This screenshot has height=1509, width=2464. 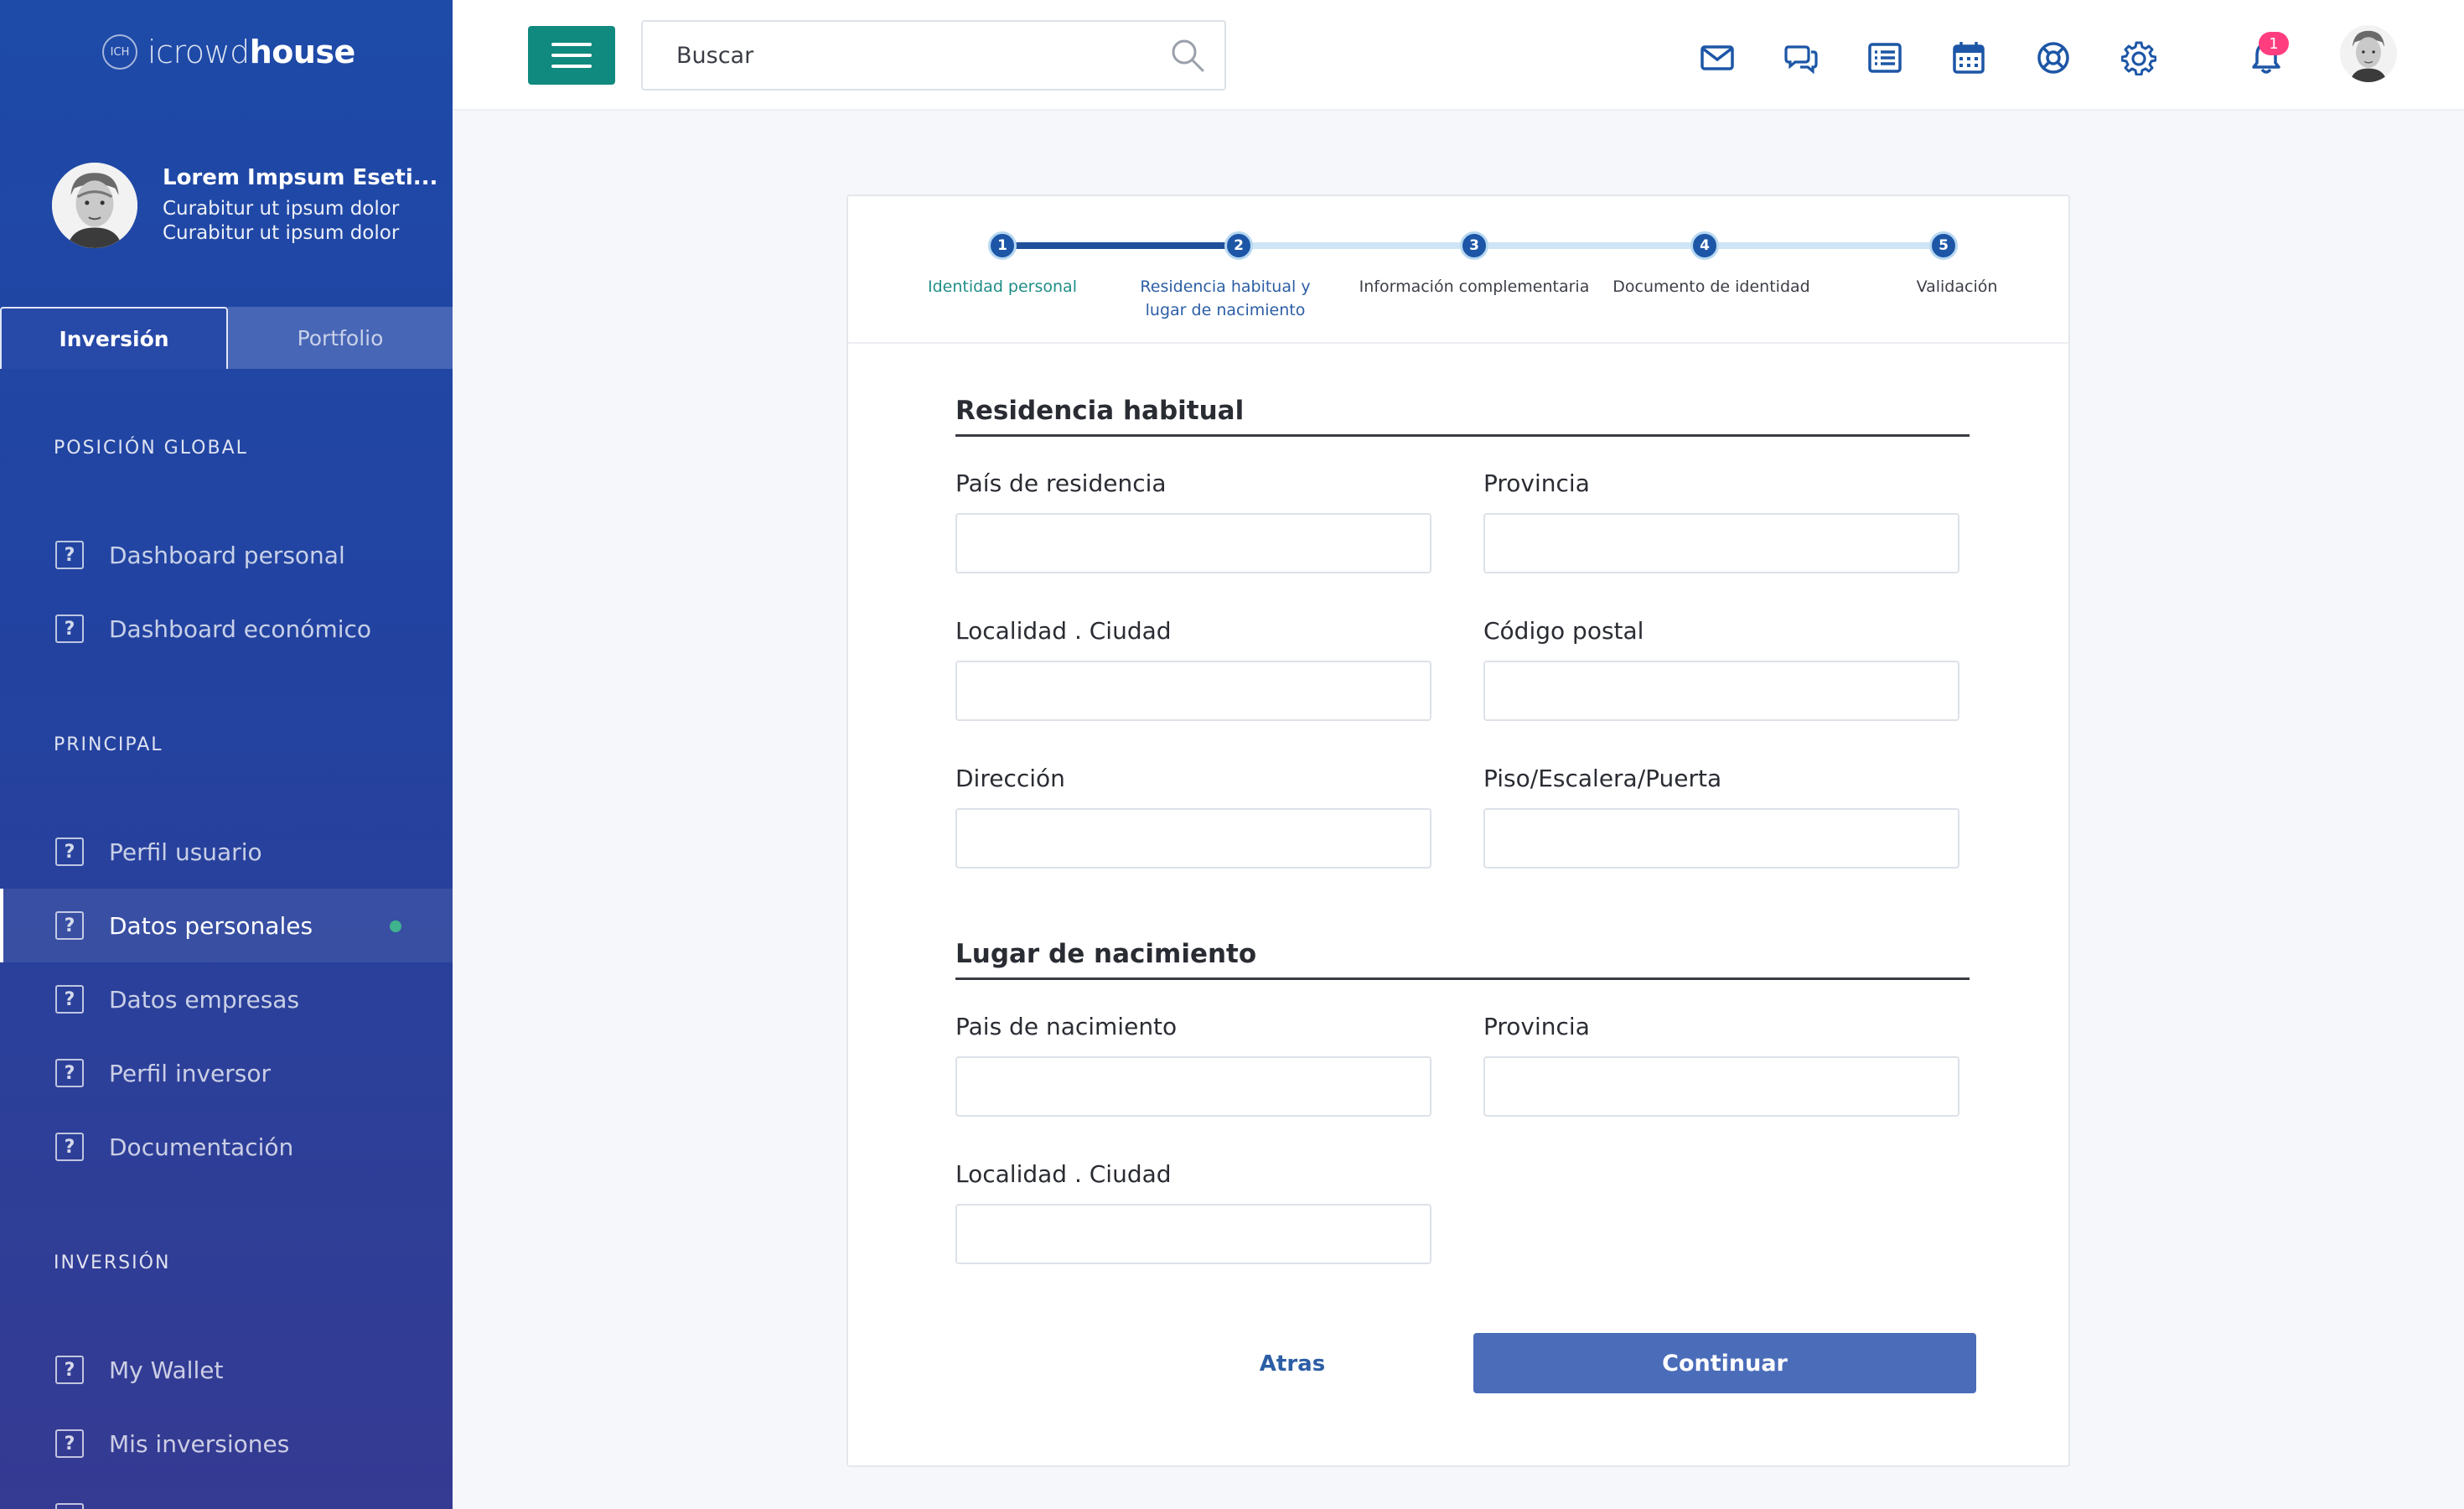 I want to click on sidebar-item-label: Datos personales, so click(x=211, y=925).